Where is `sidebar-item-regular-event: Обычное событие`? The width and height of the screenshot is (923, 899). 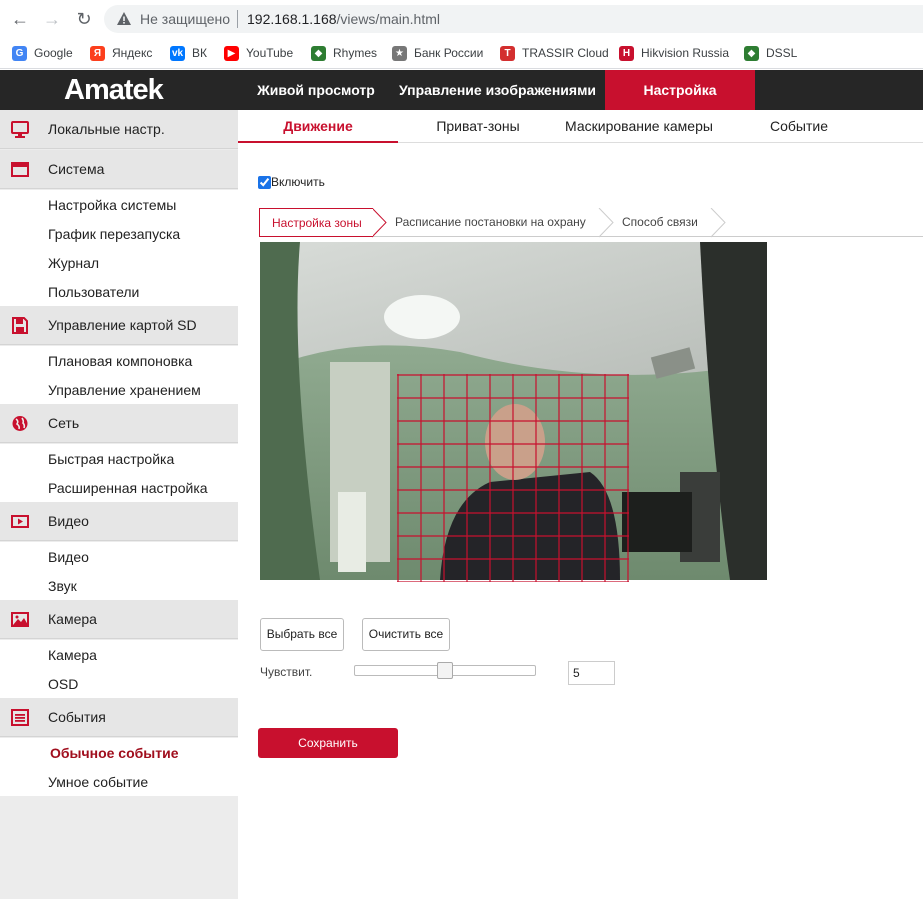
sidebar-item-regular-event: Обычное событие is located at coordinates (119, 752).